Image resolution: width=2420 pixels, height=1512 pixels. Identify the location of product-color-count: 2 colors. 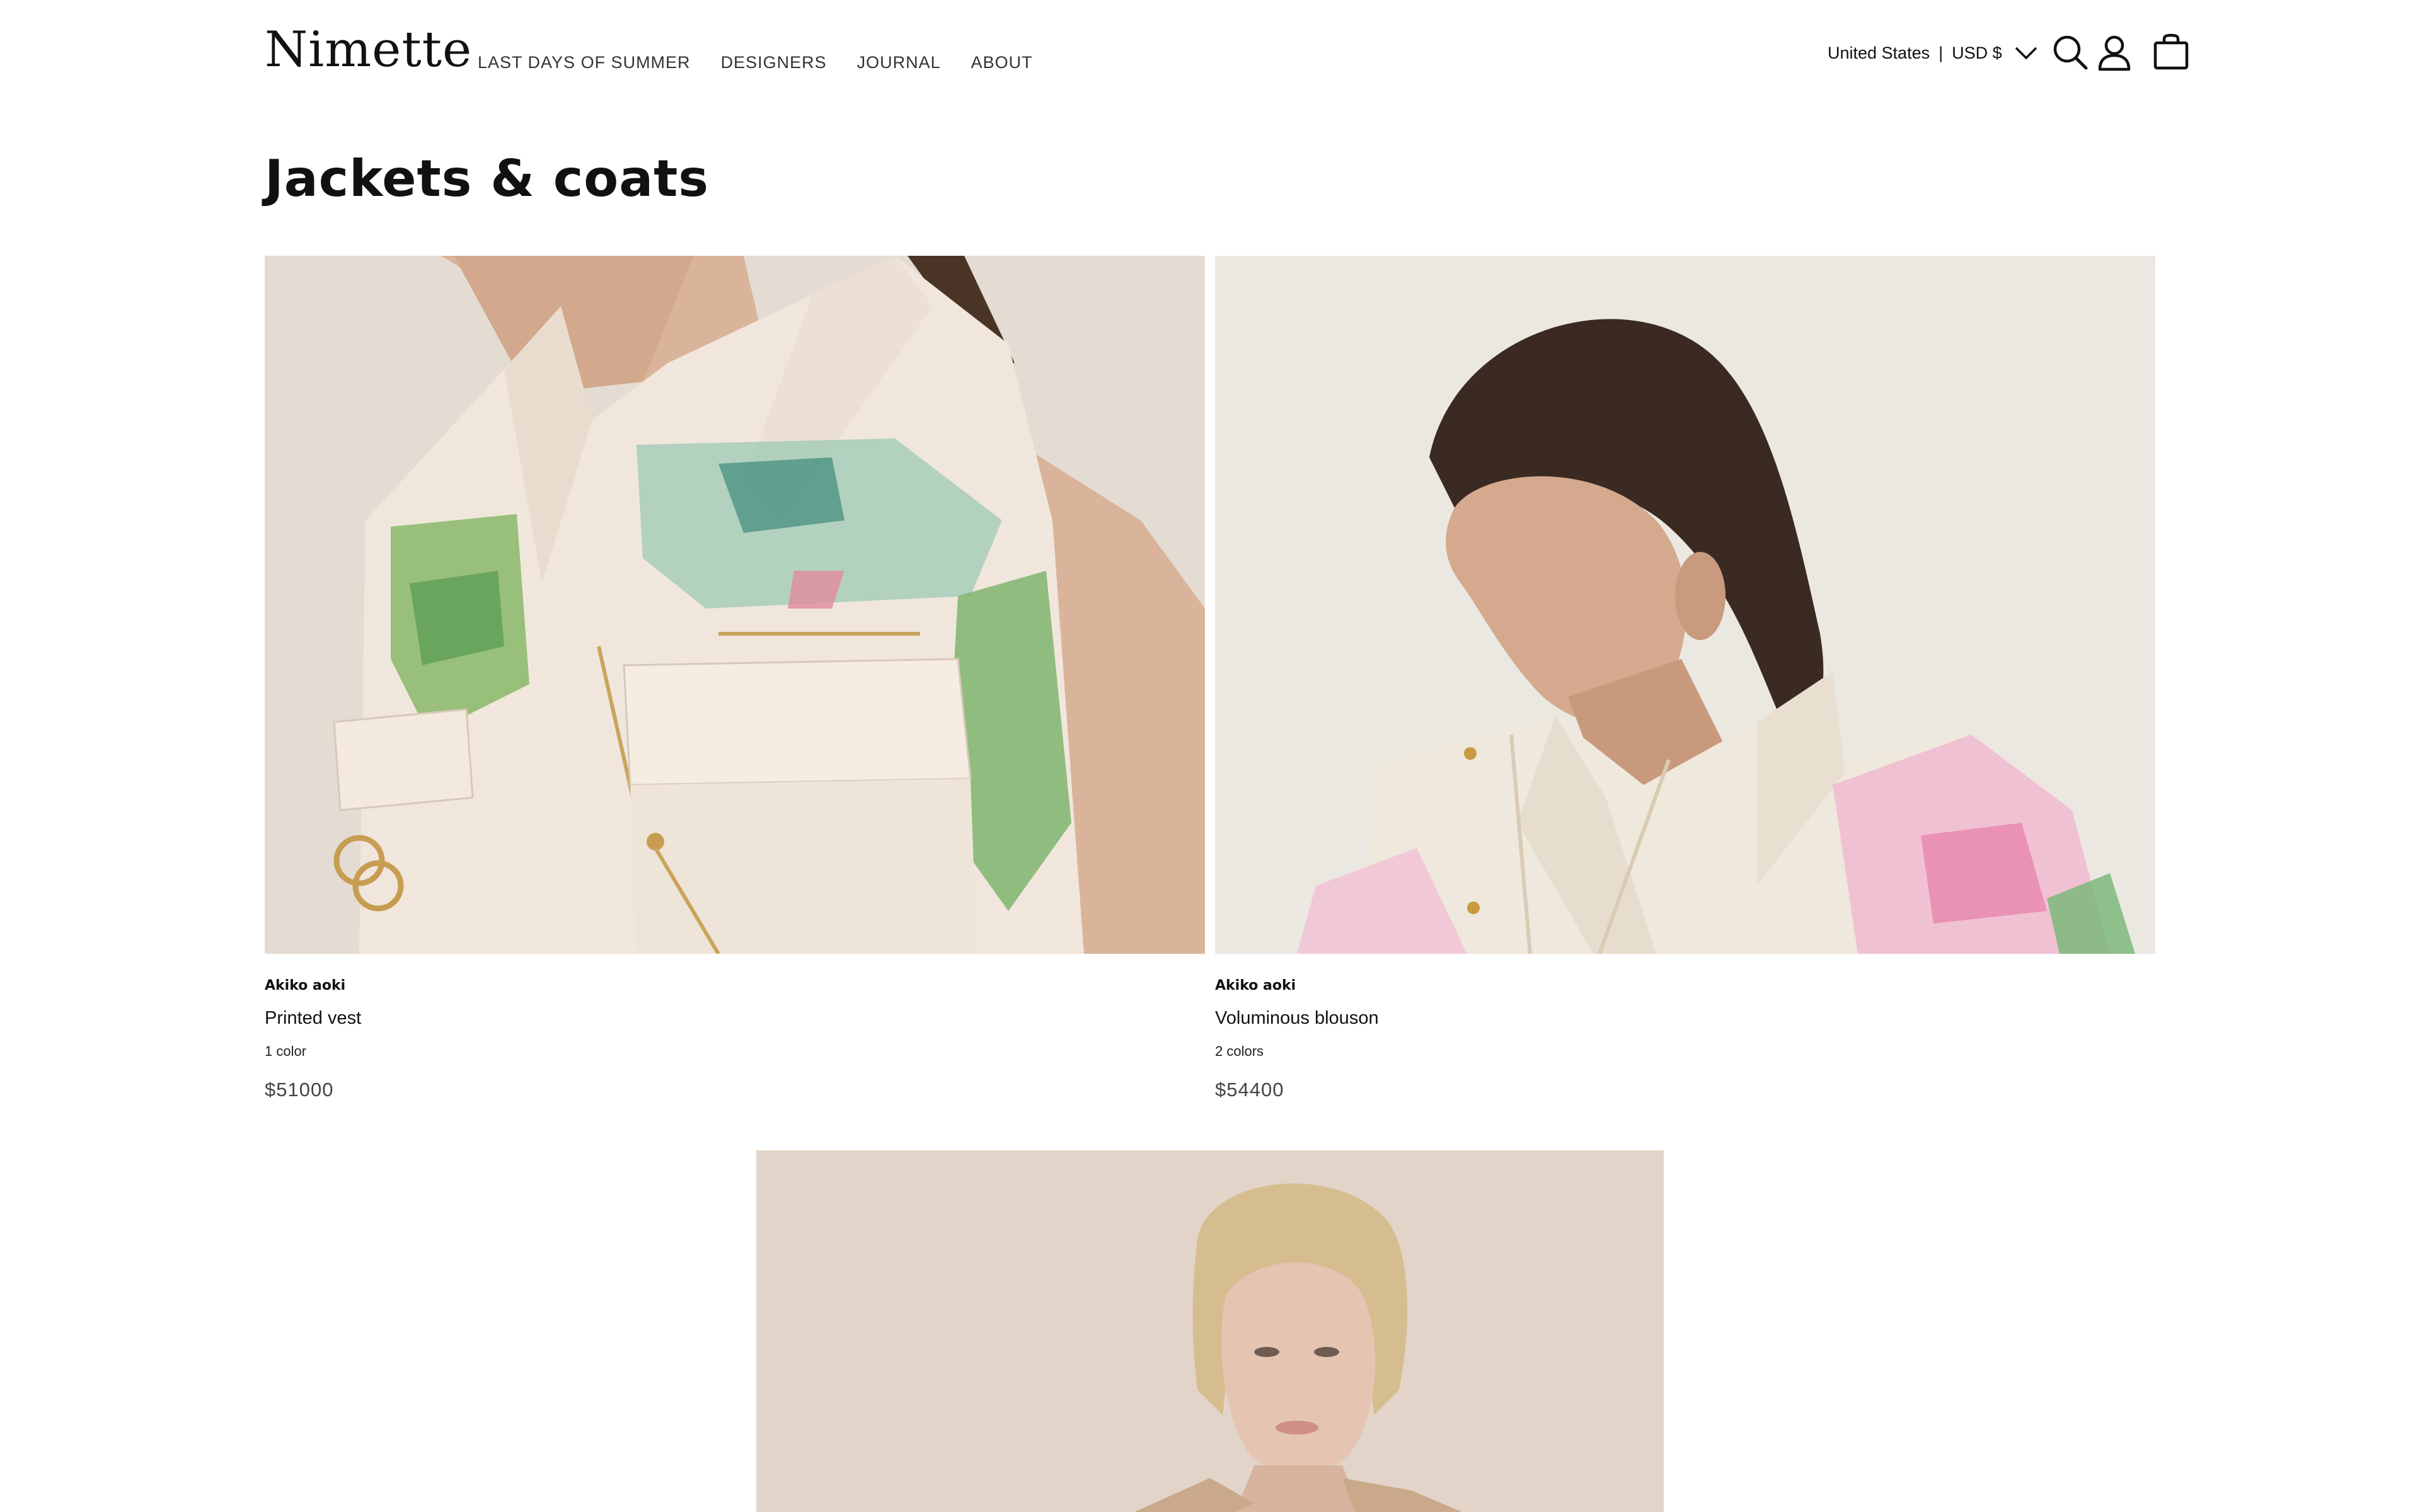
(1239, 1051).